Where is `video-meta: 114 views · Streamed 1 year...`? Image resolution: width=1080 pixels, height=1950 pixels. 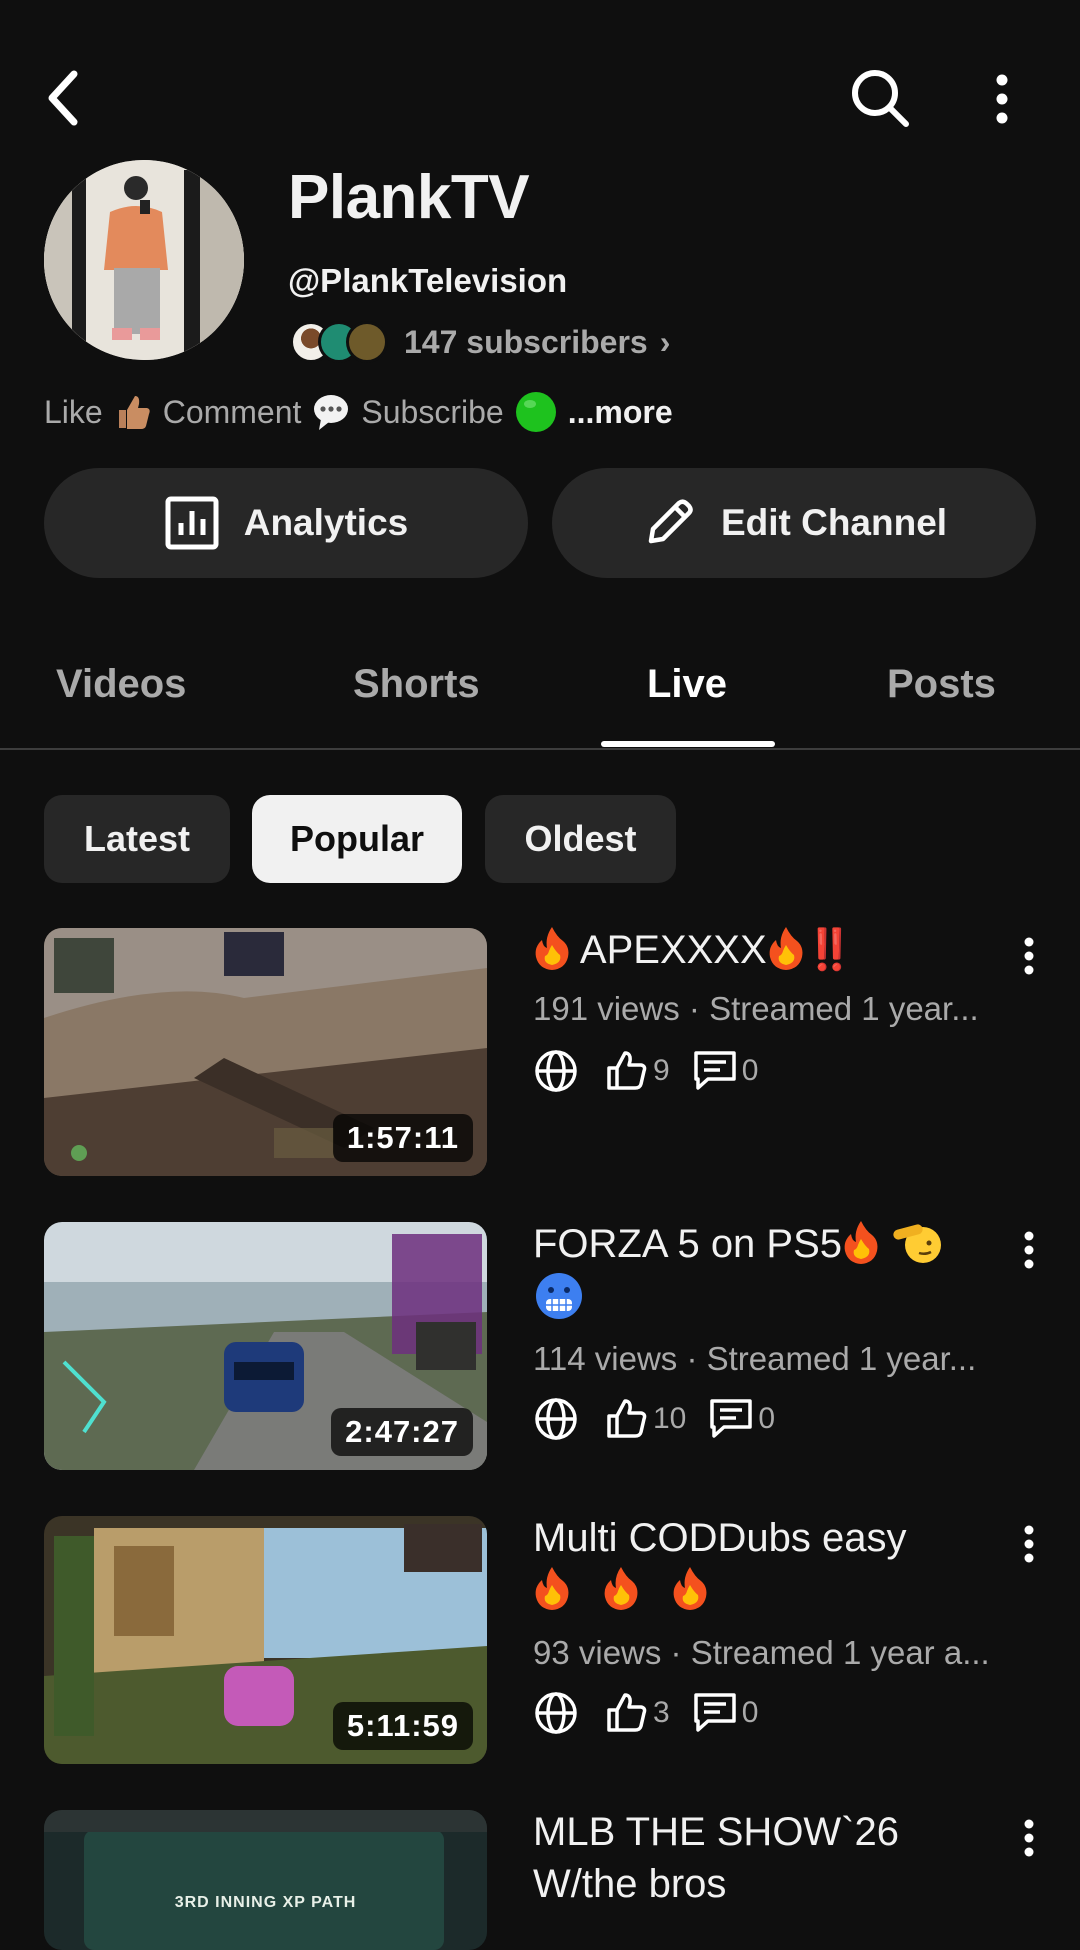
video-meta: 114 views · Streamed 1 year... is located at coordinates (755, 1358).